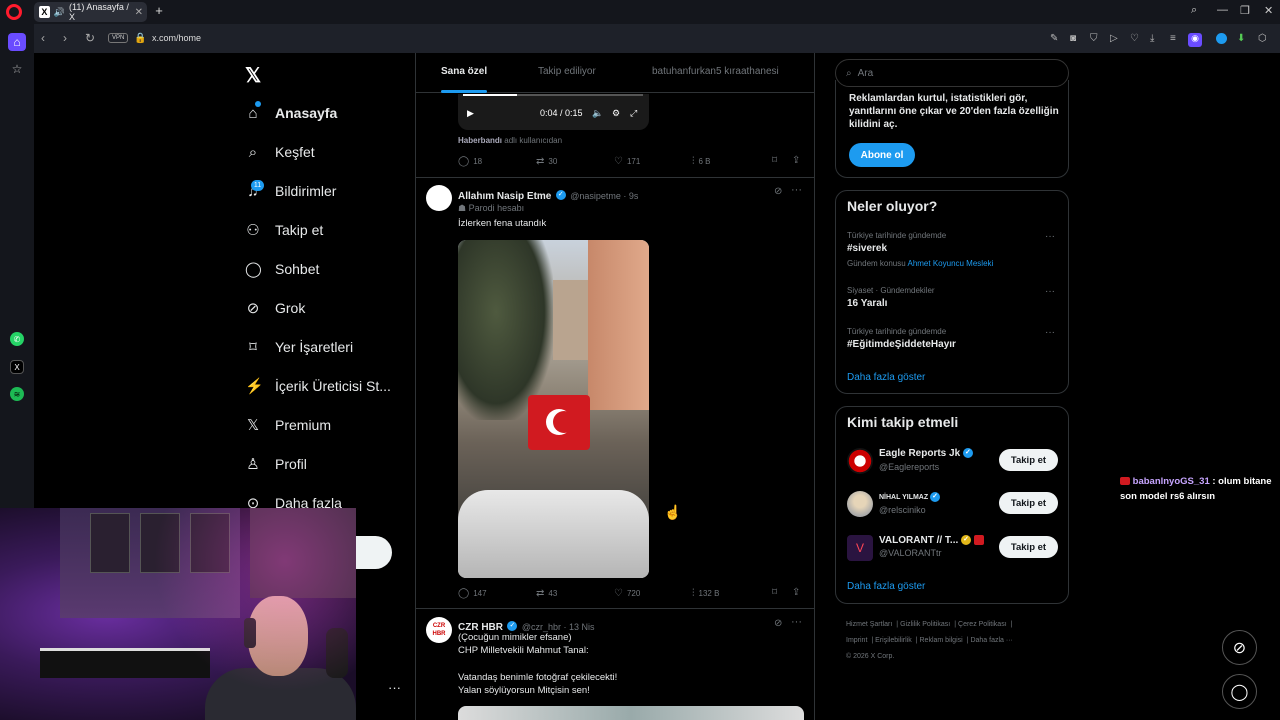 The width and height of the screenshot is (1280, 720). Describe the element at coordinates (991, 640) in the screenshot. I see `footer-link: Daha fazla ···` at that location.